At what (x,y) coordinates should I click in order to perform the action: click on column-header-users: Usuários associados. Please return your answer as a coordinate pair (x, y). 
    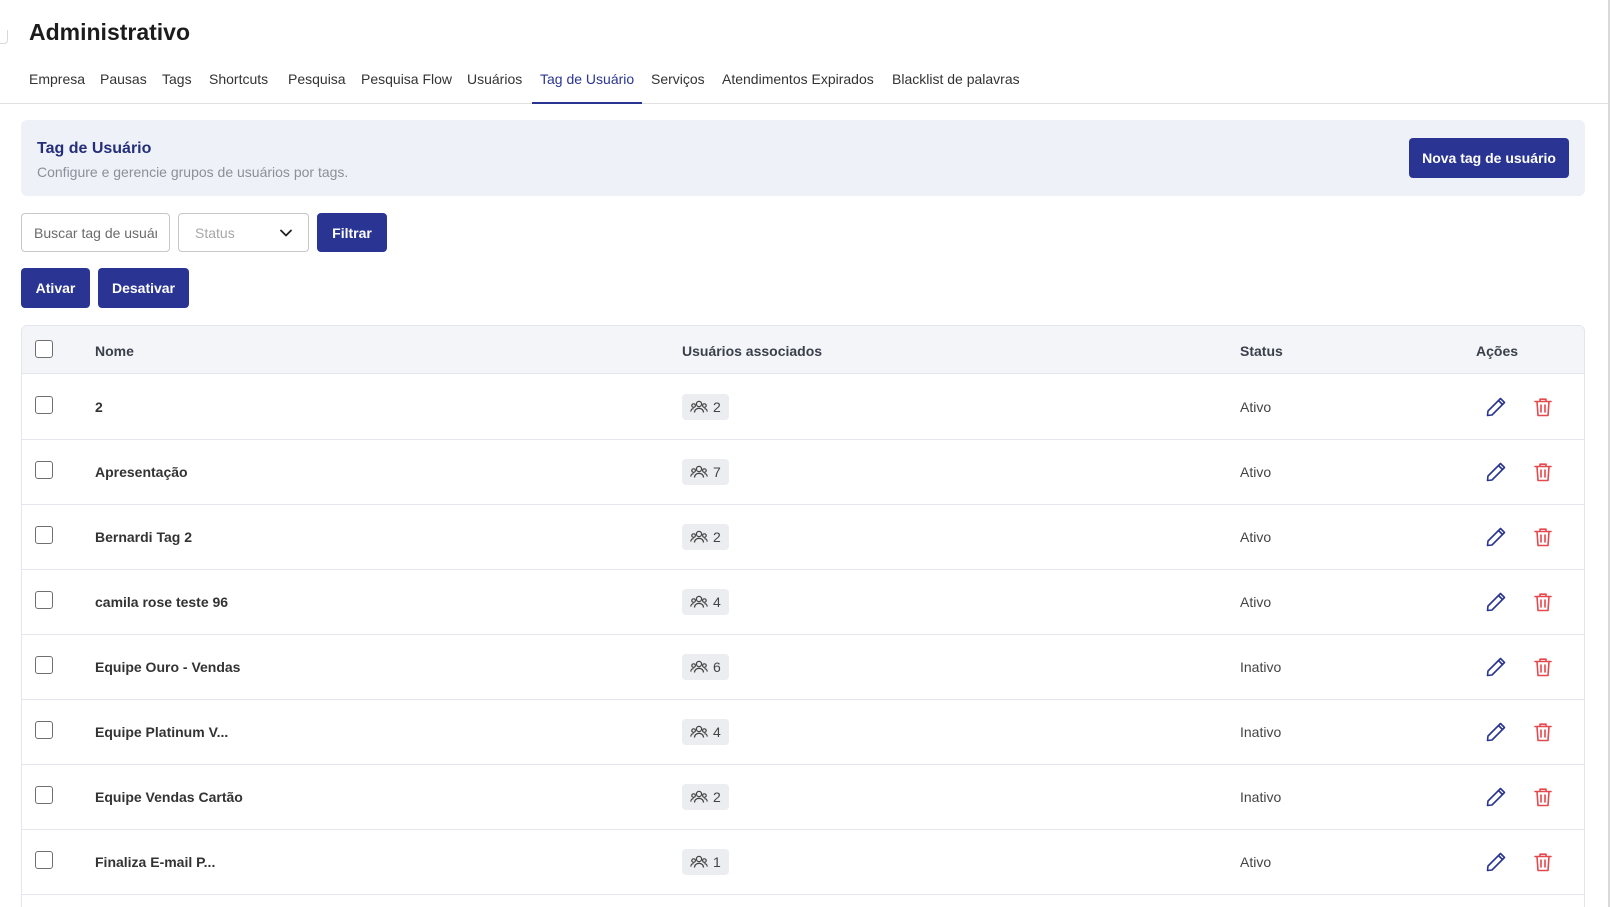
    Looking at the image, I should click on (752, 351).